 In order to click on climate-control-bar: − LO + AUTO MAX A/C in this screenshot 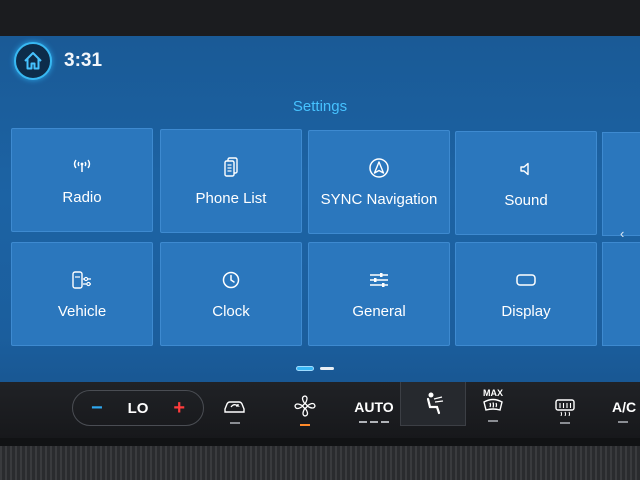, I will do `click(320, 410)`.